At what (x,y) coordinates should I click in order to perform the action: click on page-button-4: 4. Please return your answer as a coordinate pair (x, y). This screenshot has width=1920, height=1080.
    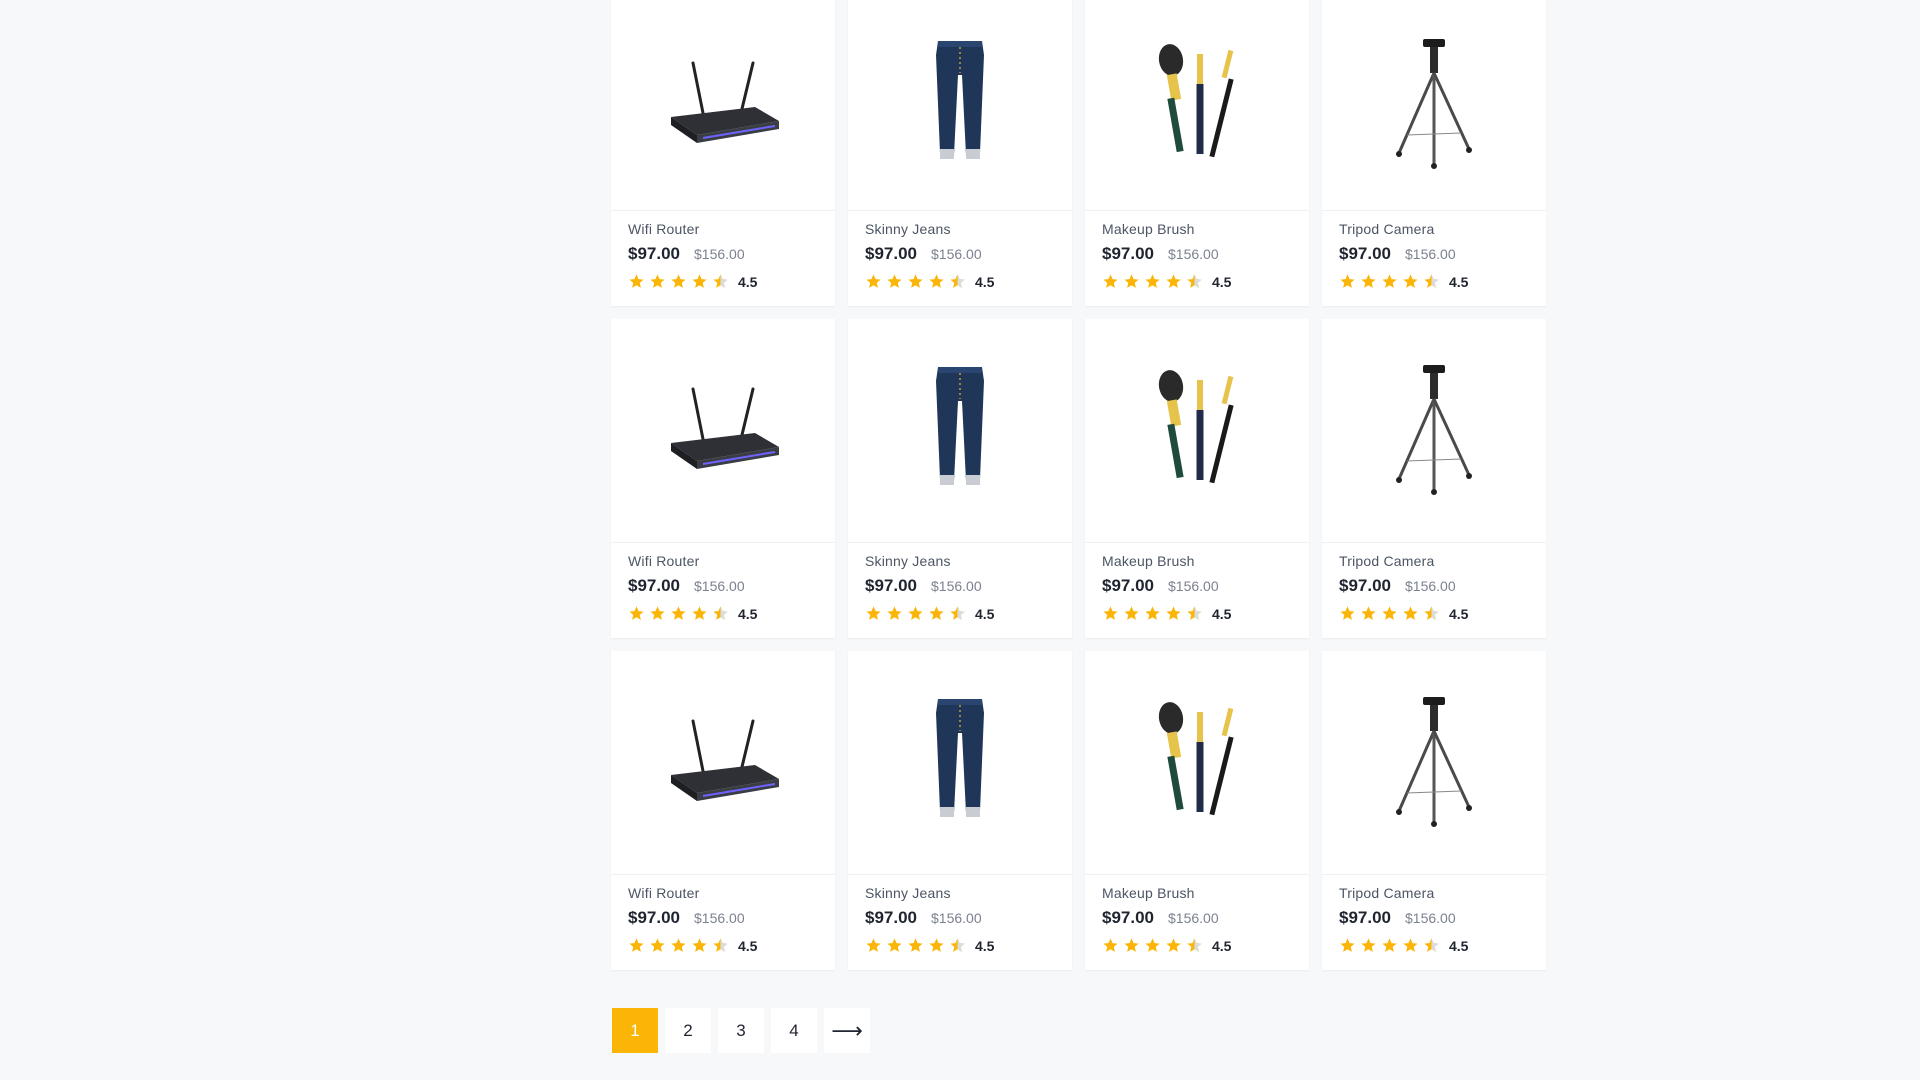
    Looking at the image, I should click on (794, 1030).